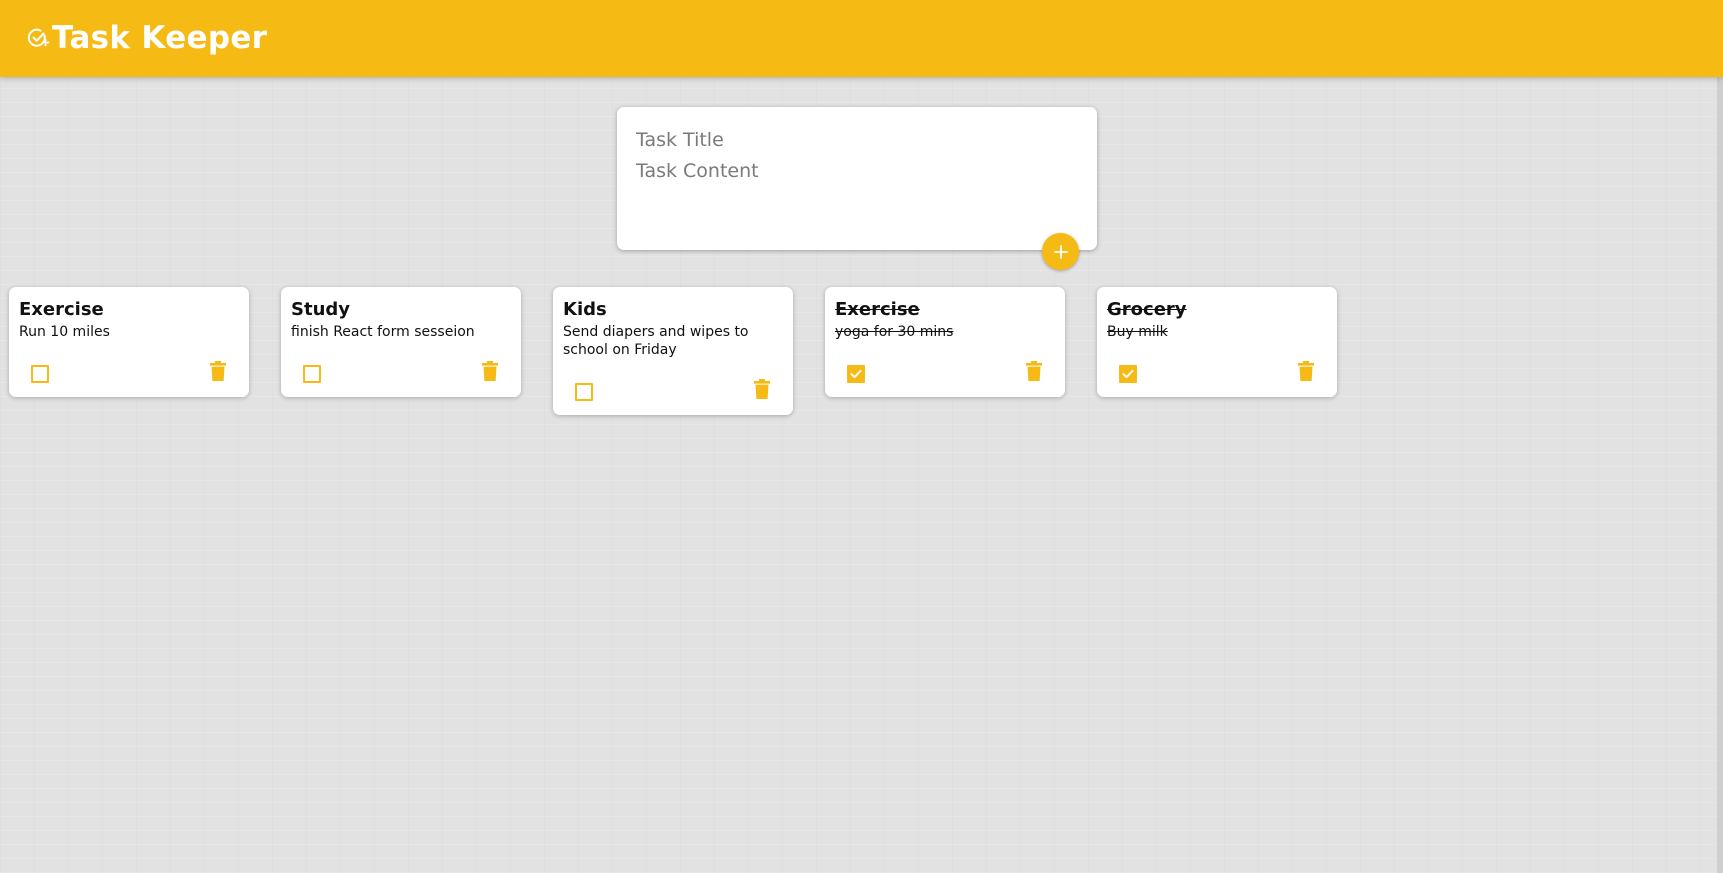 This screenshot has width=1723, height=873. What do you see at coordinates (1720, 436) in the screenshot?
I see `scrollbar-gutter` at bounding box center [1720, 436].